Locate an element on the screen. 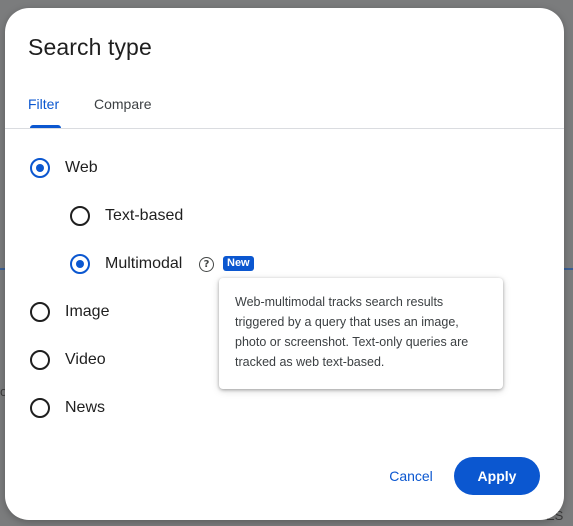 The width and height of the screenshot is (573, 526). dialog-title: Search type is located at coordinates (90, 47).